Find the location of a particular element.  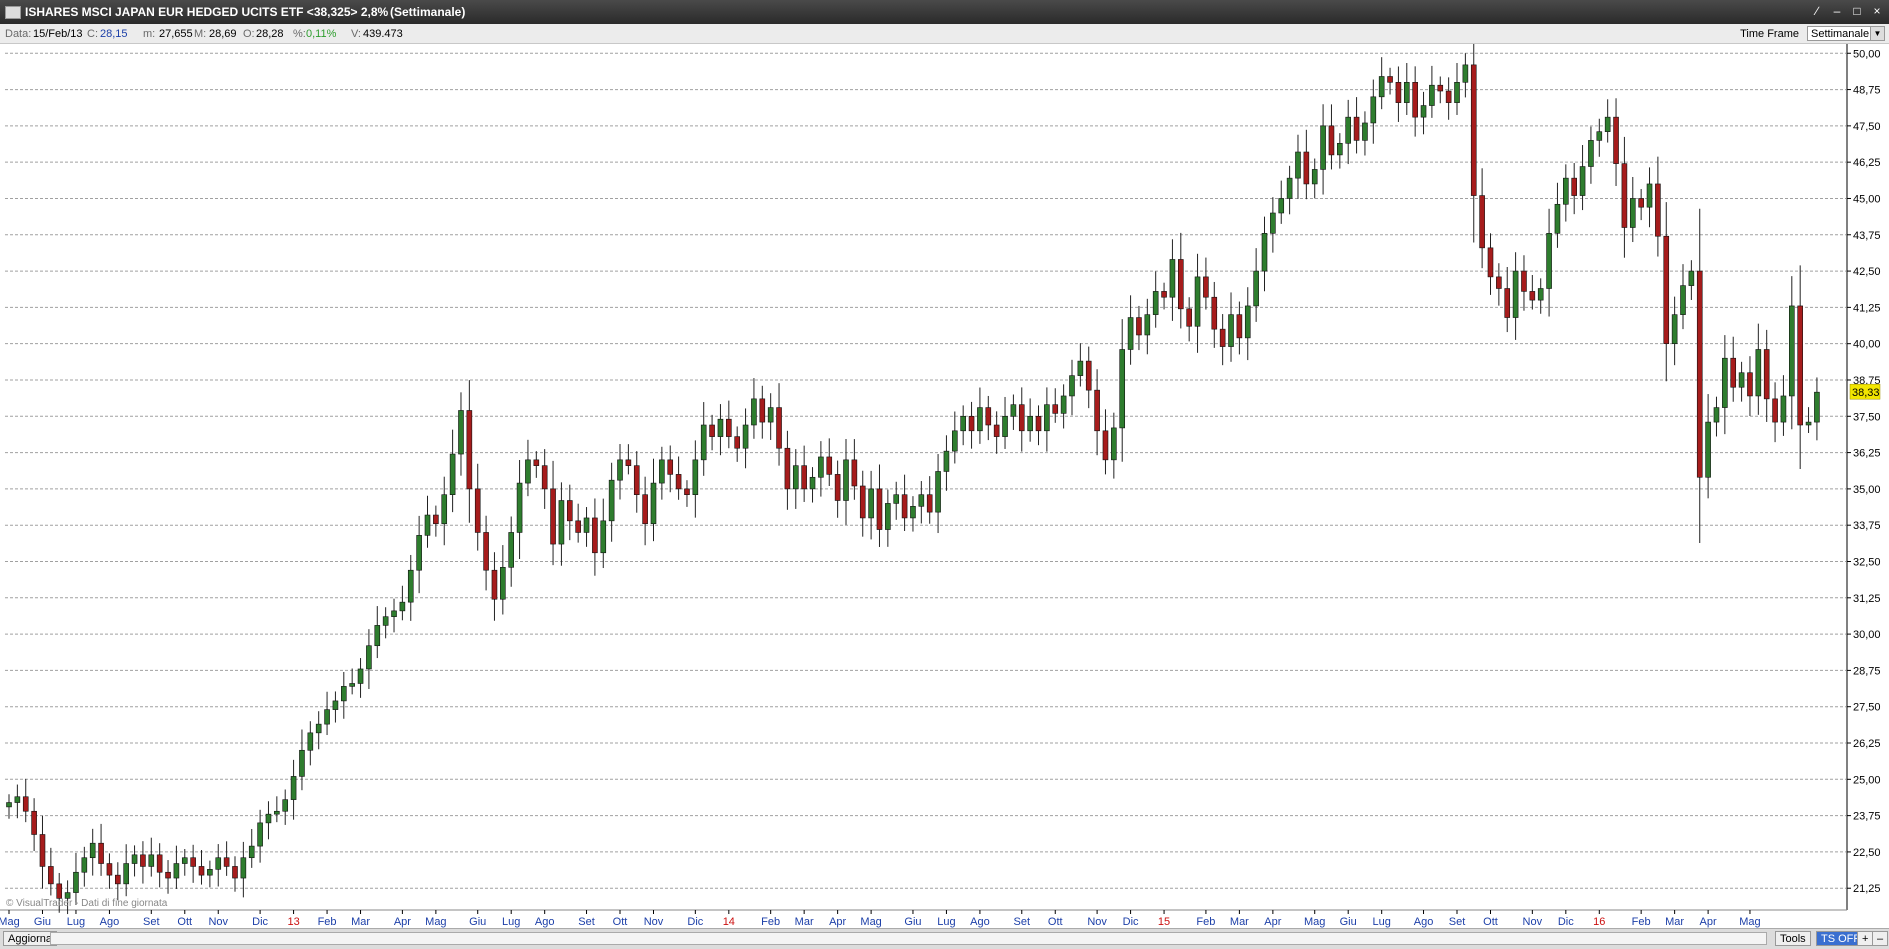

y-tick-label: 33,75 is located at coordinates (1867, 526).